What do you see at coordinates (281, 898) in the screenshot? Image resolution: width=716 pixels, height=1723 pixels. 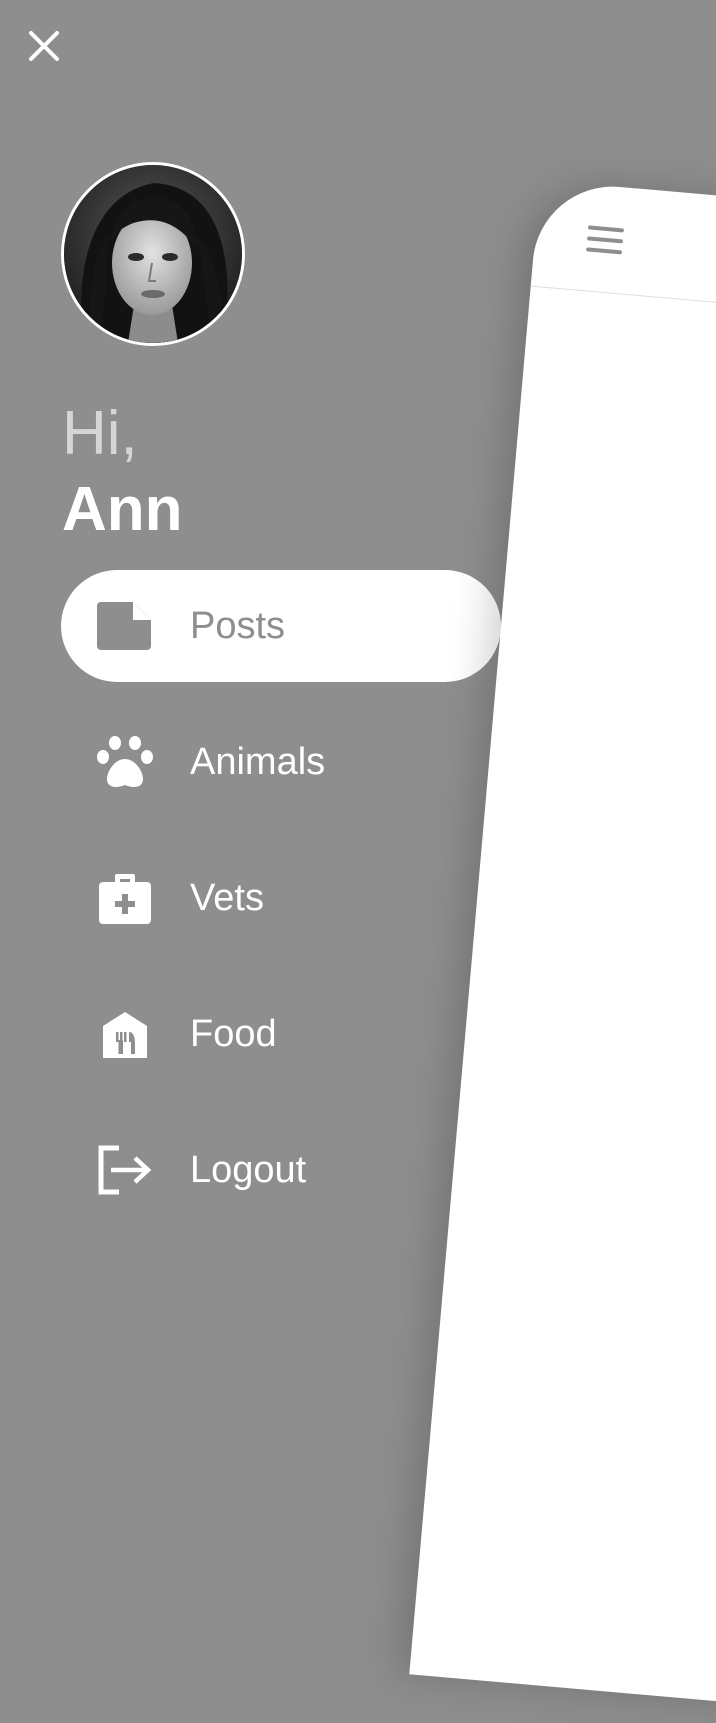 I see `menu-item-vets: Vets` at bounding box center [281, 898].